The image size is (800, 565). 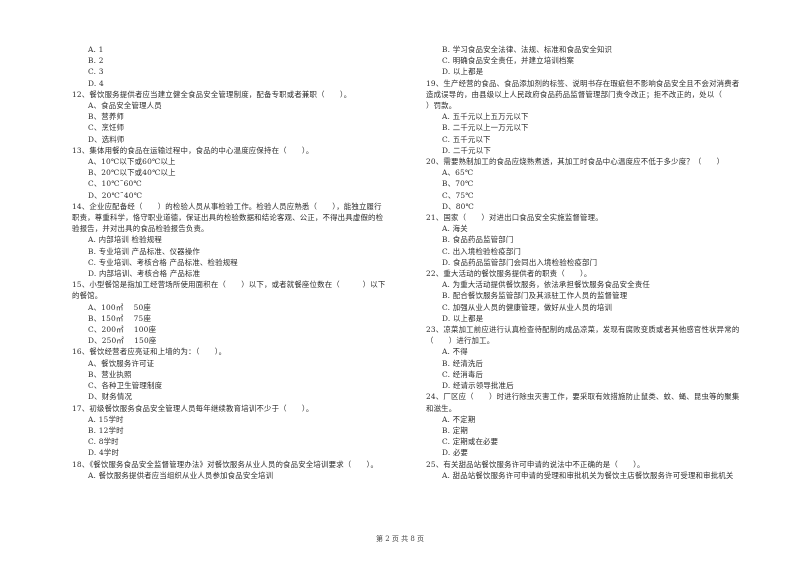 What do you see at coordinates (514, 218) in the screenshot?
I see `question-text: 21、国家（ ）对进出口食品安全实施监督管理。` at bounding box center [514, 218].